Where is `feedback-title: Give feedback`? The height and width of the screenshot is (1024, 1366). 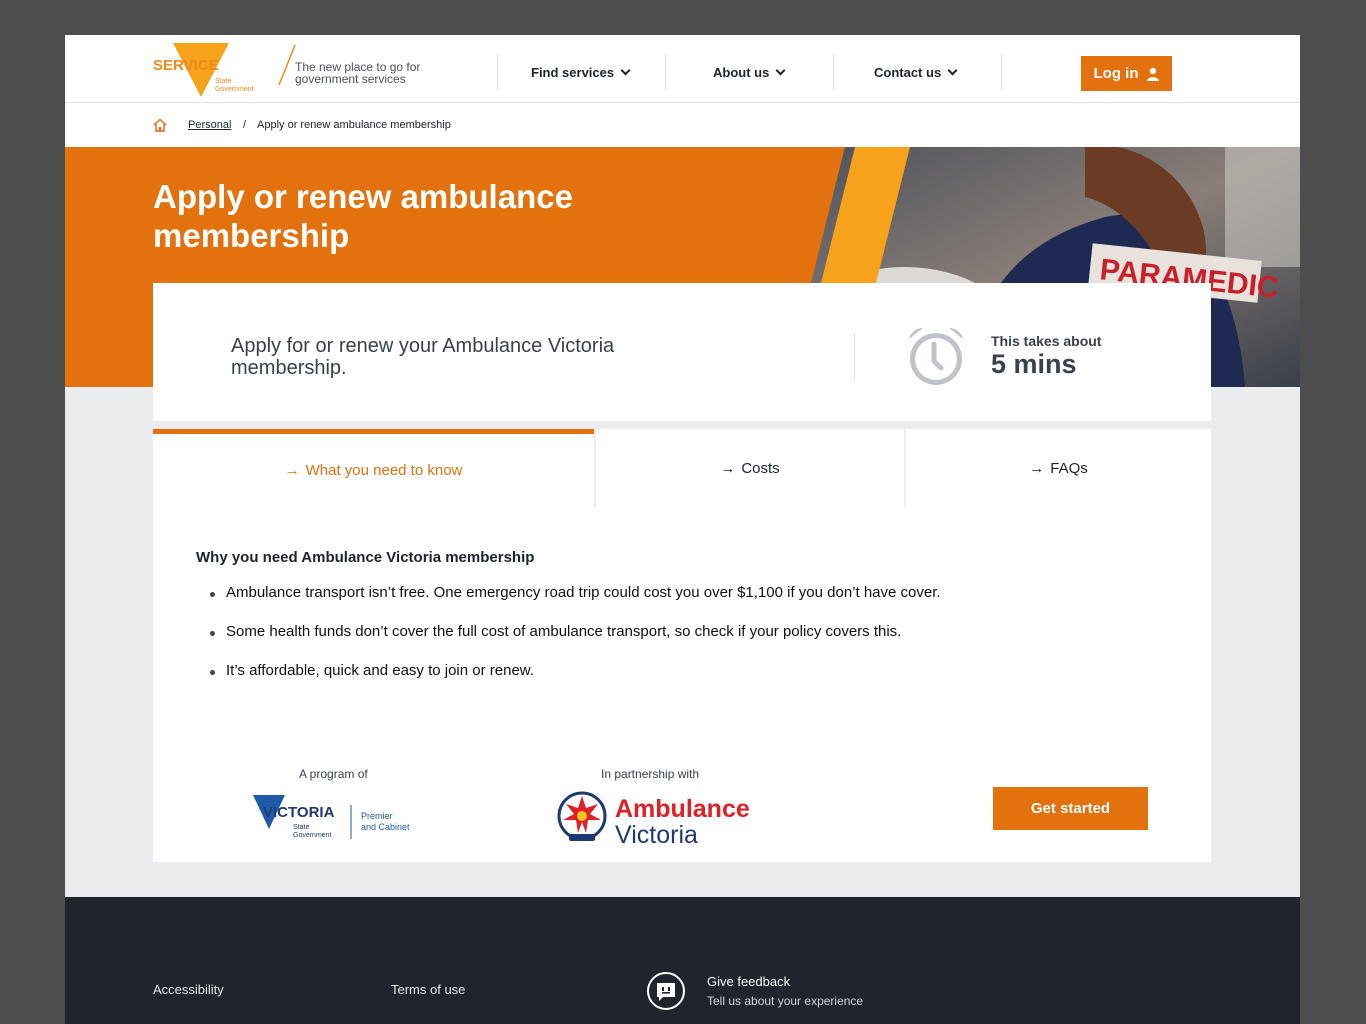
feedback-title: Give feedback is located at coordinates (748, 981).